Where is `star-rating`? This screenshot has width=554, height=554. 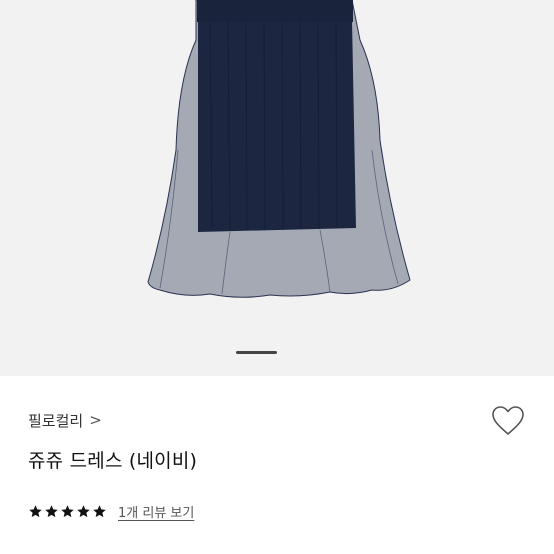
star-rating is located at coordinates (67, 511).